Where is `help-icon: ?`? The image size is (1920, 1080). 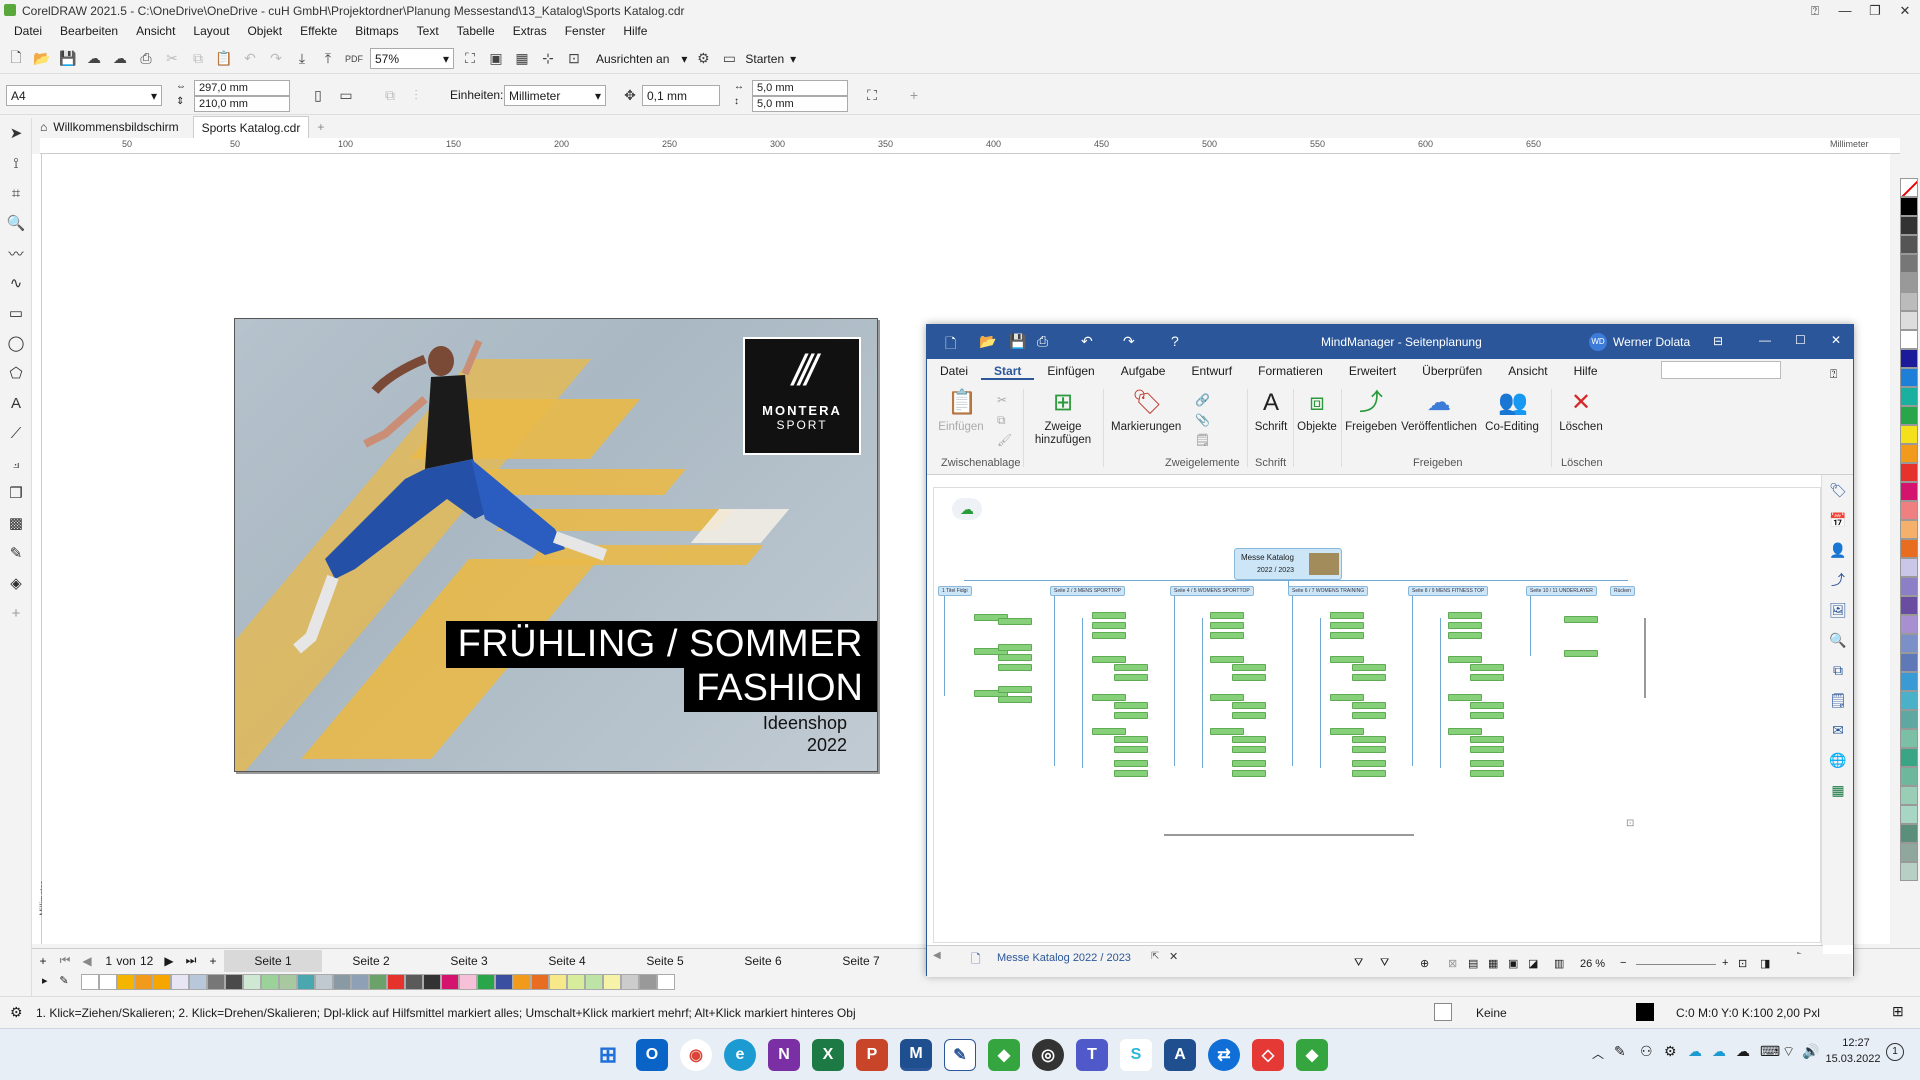
help-icon: ? is located at coordinates (1175, 341).